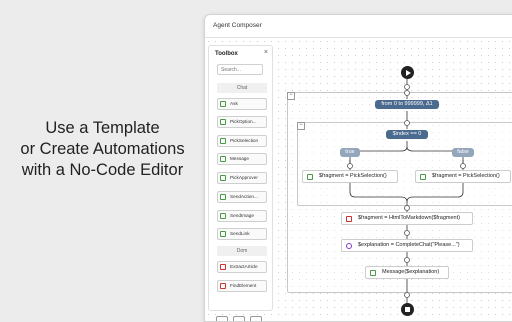 The width and height of the screenshot is (512, 322). Describe the element at coordinates (242, 216) in the screenshot. I see `toolbox-item-send-image: SendImage` at that location.